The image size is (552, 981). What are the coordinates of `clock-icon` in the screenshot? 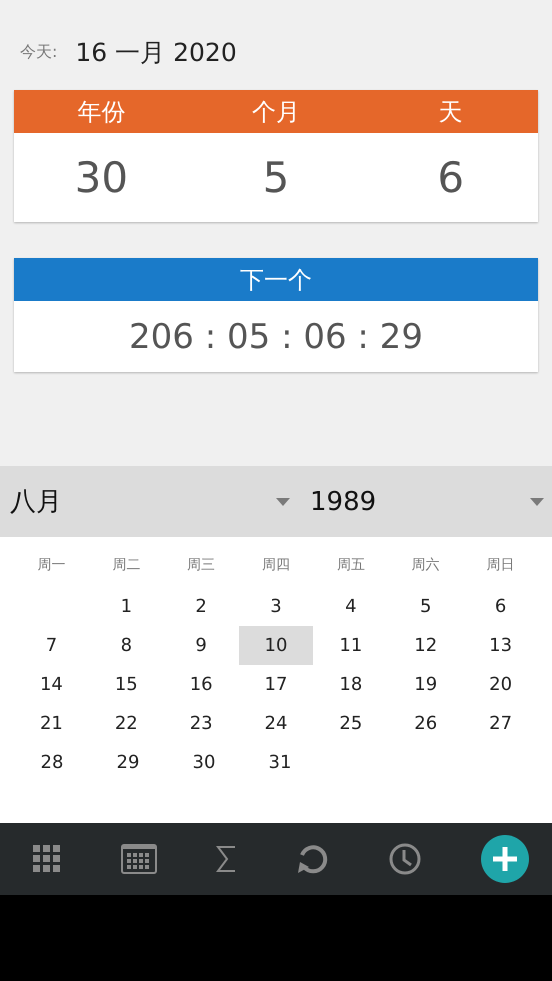 It's located at (405, 859).